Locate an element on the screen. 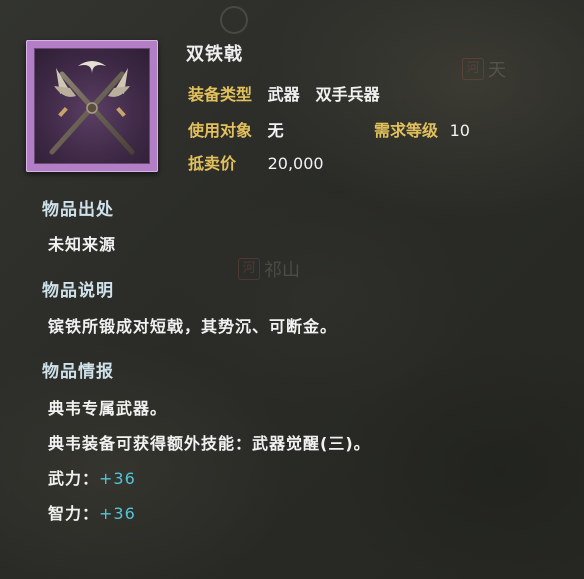  crossed-halberds-icon is located at coordinates (92, 106).